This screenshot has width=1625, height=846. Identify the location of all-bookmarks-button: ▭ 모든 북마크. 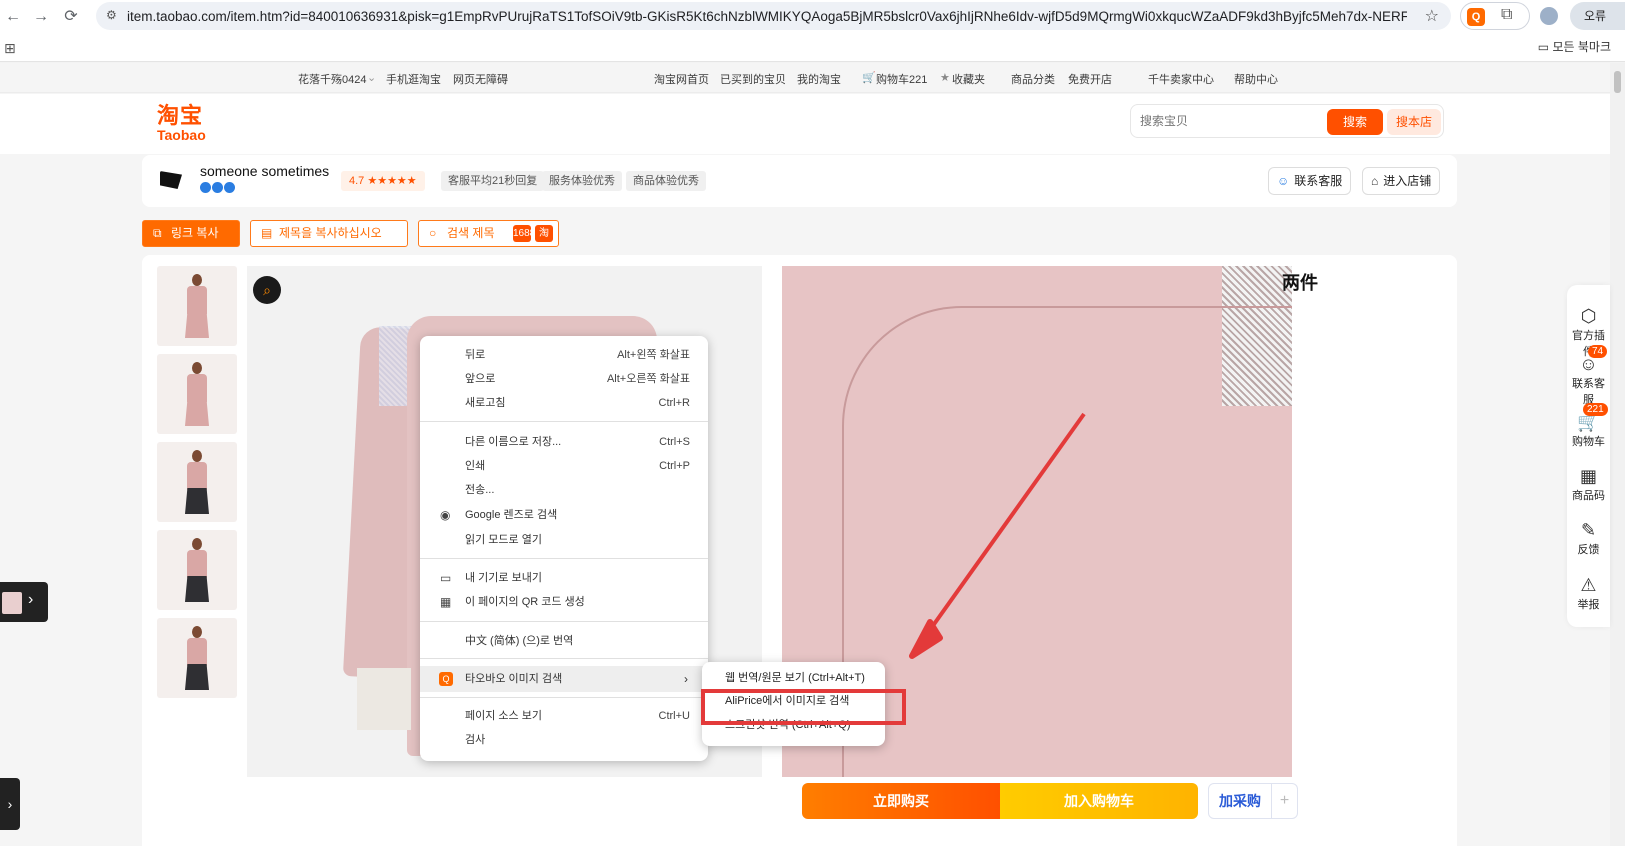
(1574, 46).